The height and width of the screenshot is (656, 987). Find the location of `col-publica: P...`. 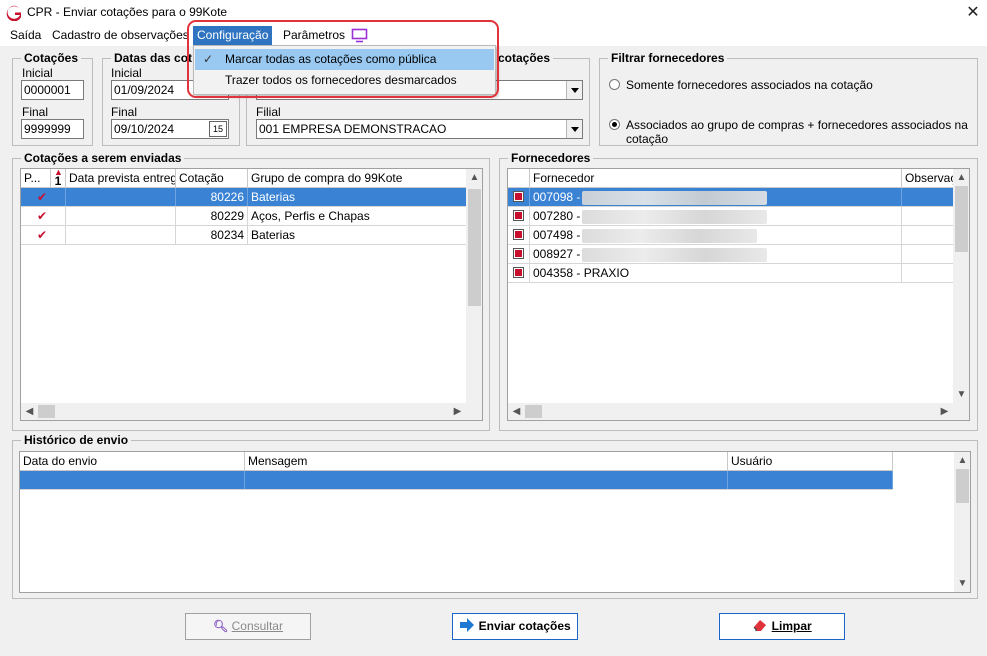

col-publica: P... is located at coordinates (36, 178).